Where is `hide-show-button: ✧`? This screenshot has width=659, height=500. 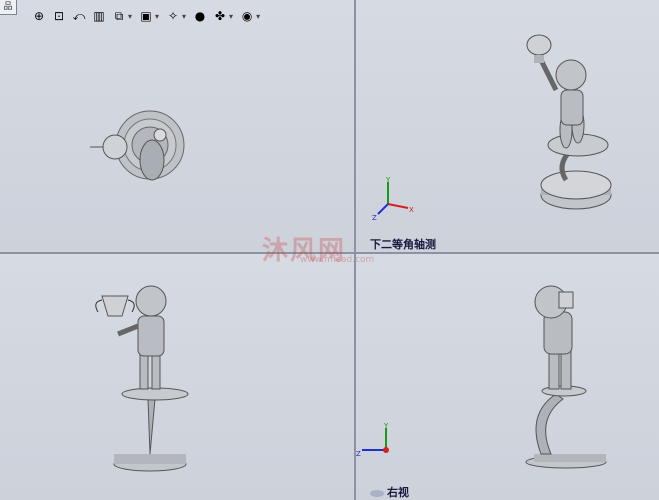
hide-show-button: ✧ is located at coordinates (173, 16).